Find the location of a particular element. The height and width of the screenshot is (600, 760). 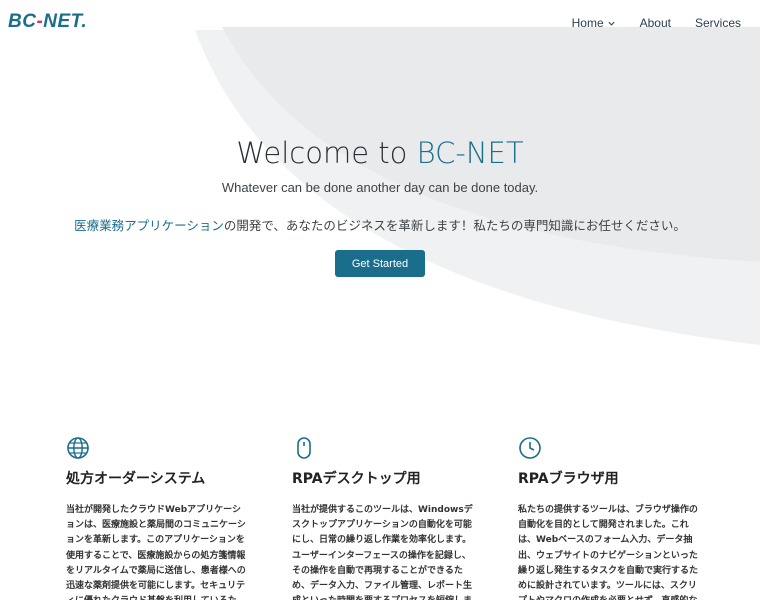

mouse-icon is located at coordinates (304, 448).